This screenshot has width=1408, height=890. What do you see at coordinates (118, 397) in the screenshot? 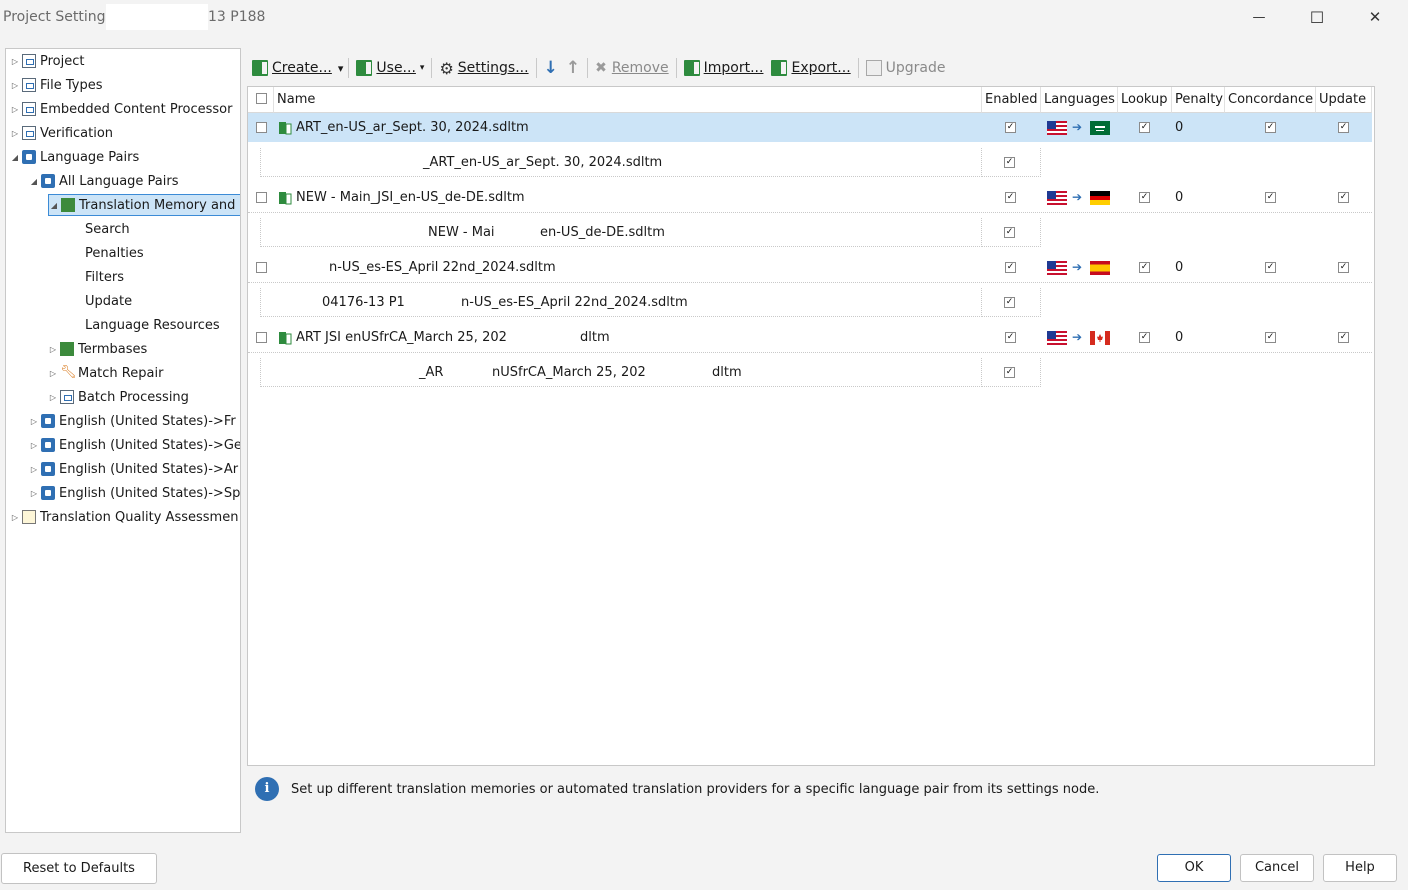
I see `tree-item-batch-processing: ▷ Batch Processing` at bounding box center [118, 397].